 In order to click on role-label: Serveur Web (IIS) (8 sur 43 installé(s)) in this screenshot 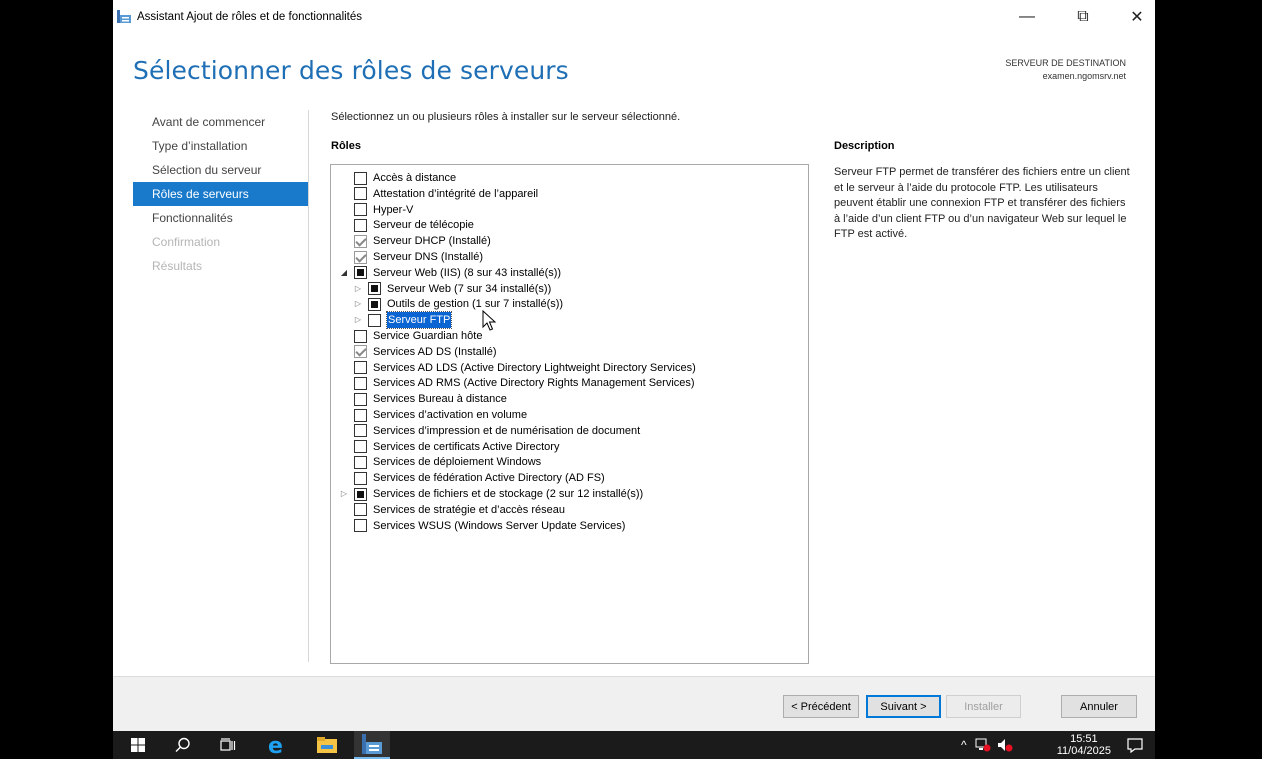, I will do `click(467, 273)`.